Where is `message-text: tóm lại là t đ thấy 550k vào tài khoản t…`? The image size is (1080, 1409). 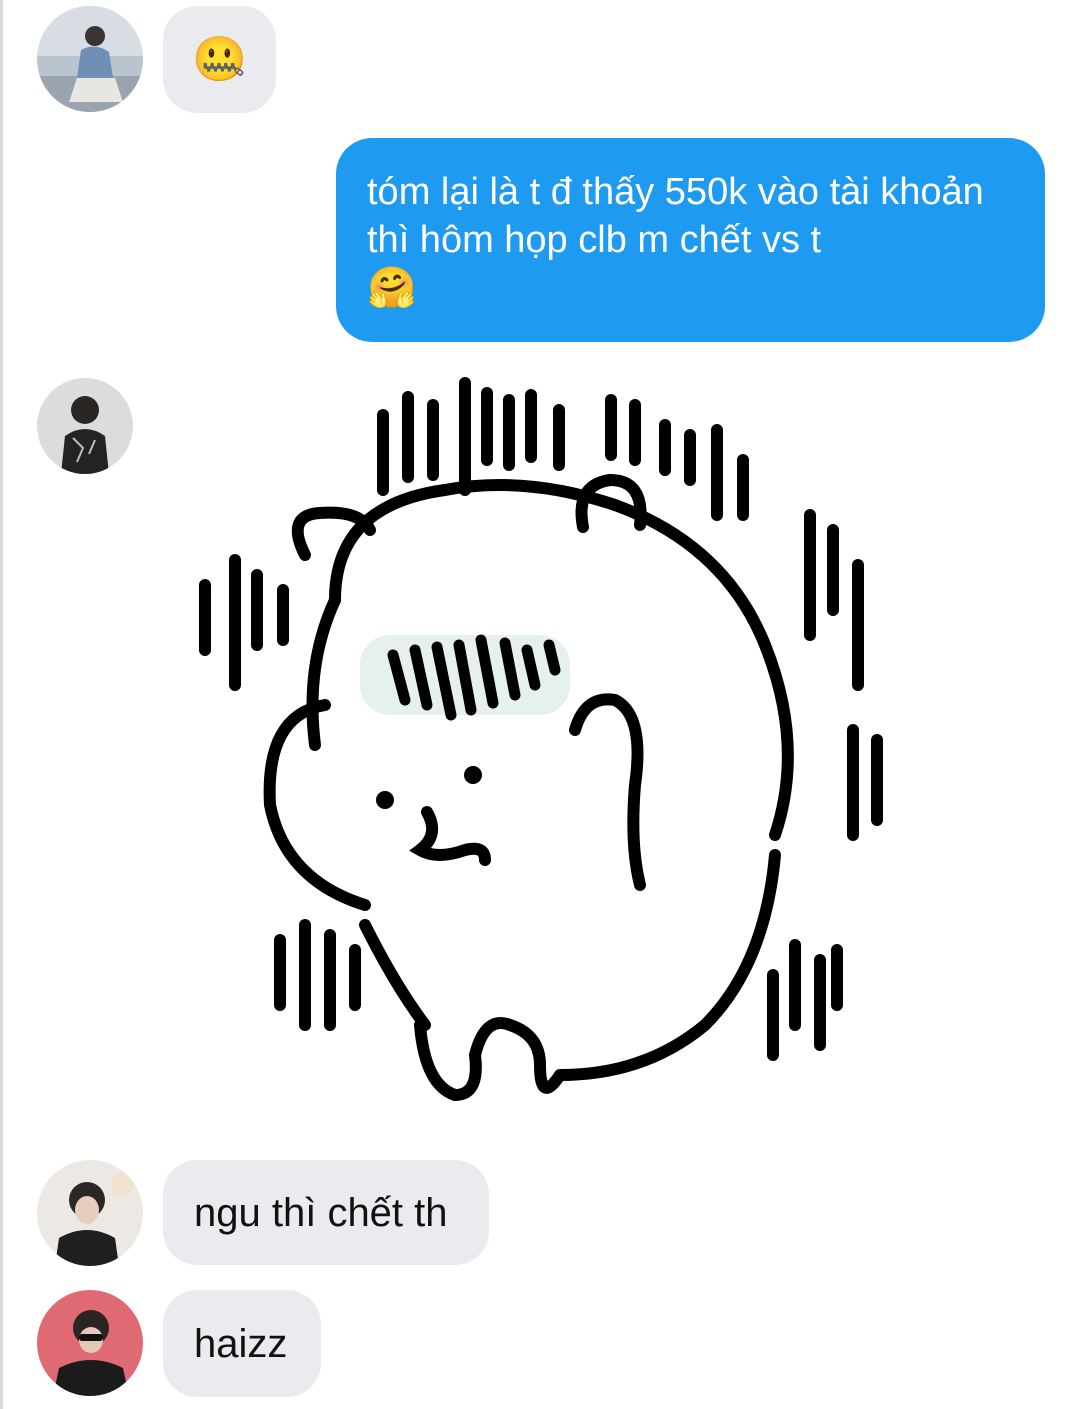 message-text: tóm lại là t đ thấy 550k vào tài khoản t… is located at coordinates (675, 216).